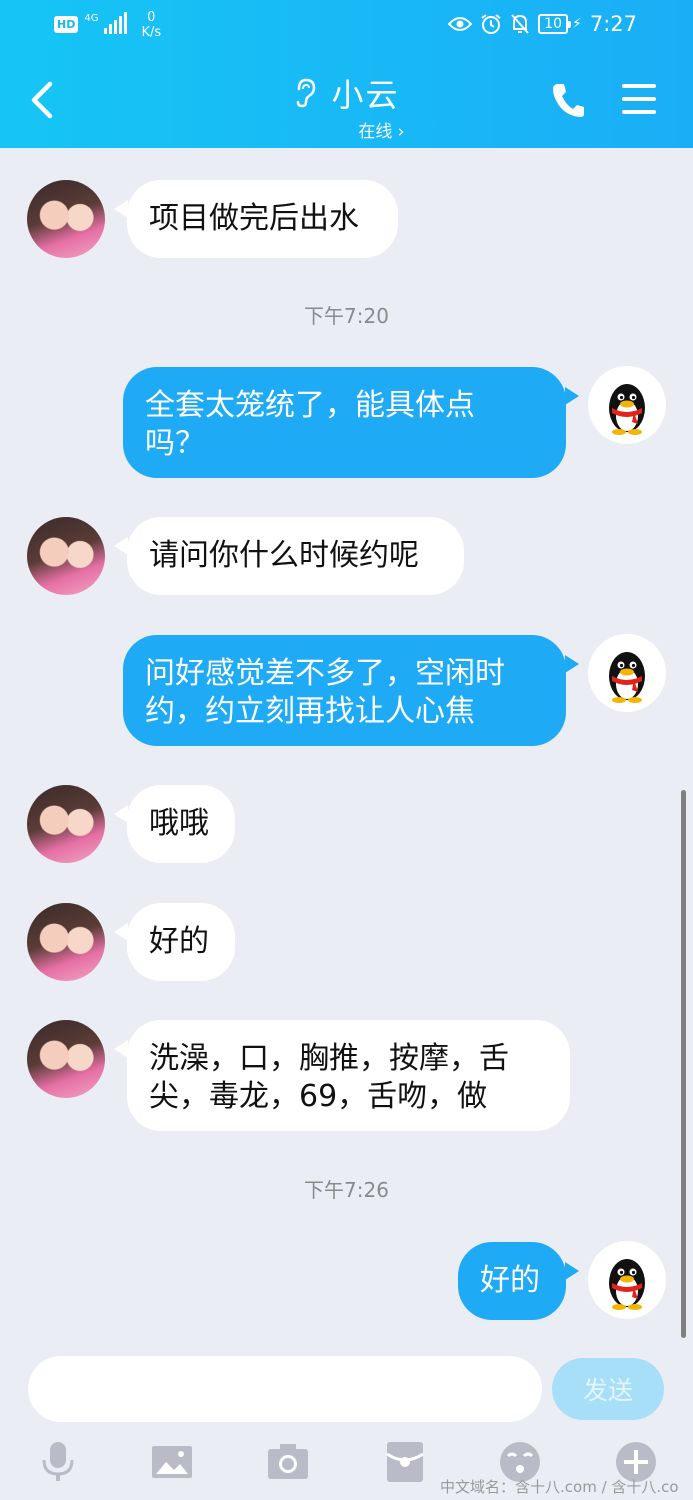 The height and width of the screenshot is (1500, 693). Describe the element at coordinates (254, 218) in the screenshot. I see `message-text: 项目做完后出水` at that location.